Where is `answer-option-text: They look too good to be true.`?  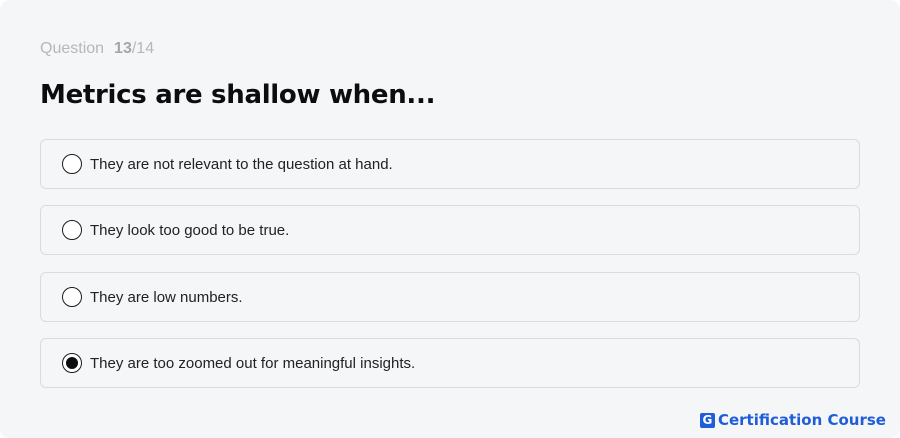
answer-option-text: They look too good to be true. is located at coordinates (190, 230).